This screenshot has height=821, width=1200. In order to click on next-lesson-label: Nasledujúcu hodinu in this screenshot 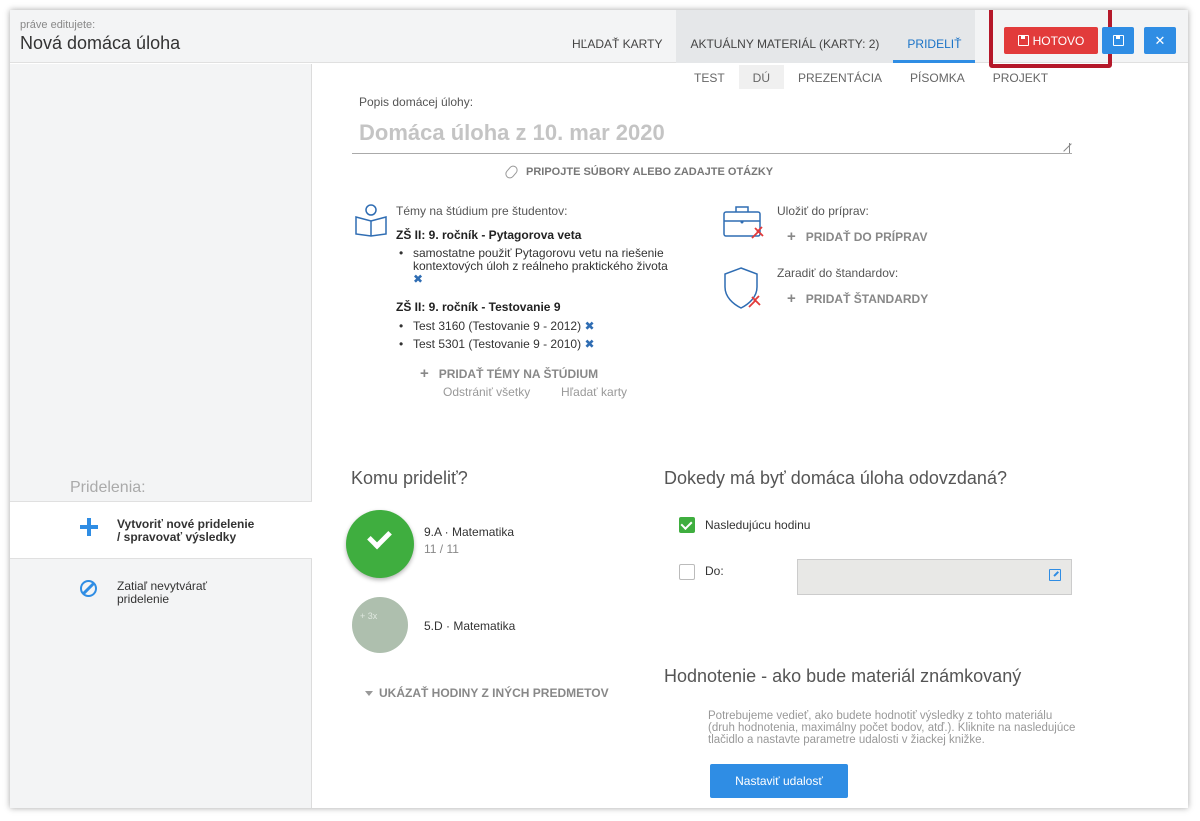, I will do `click(758, 525)`.